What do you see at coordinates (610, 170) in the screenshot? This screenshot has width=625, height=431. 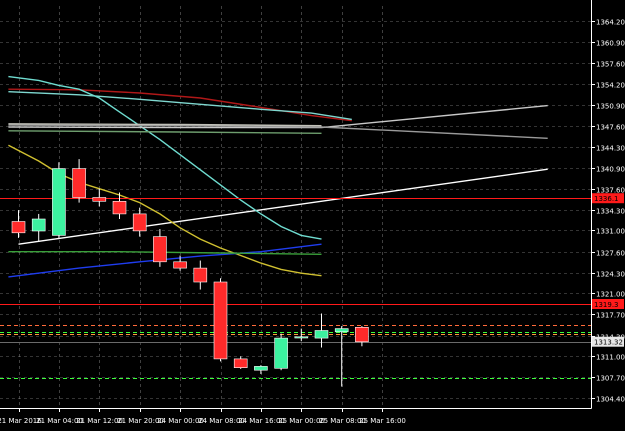 I see `y-tick-label: 1340.90` at bounding box center [610, 170].